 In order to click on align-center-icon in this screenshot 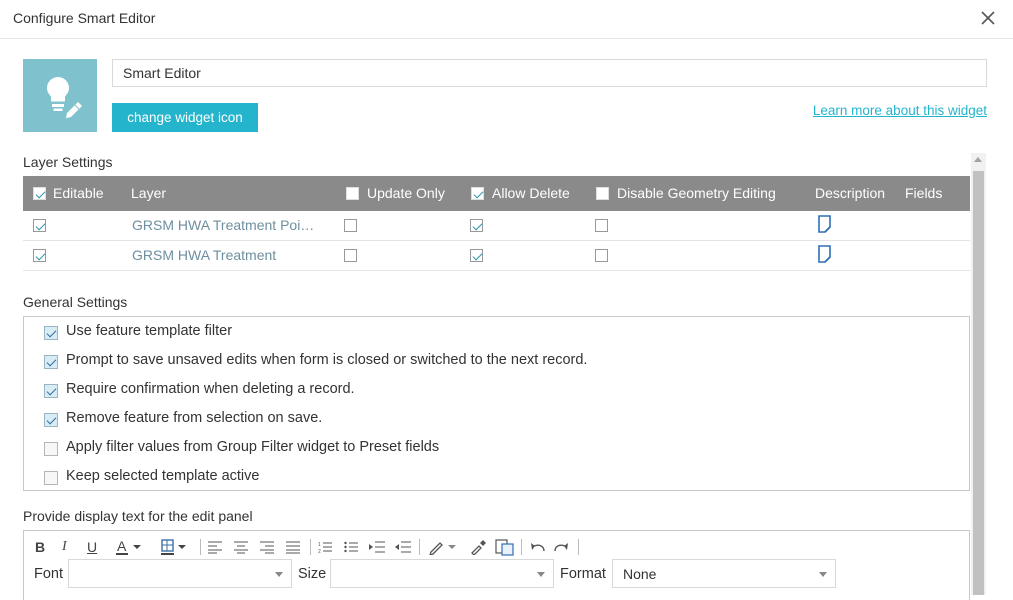, I will do `click(241, 547)`.